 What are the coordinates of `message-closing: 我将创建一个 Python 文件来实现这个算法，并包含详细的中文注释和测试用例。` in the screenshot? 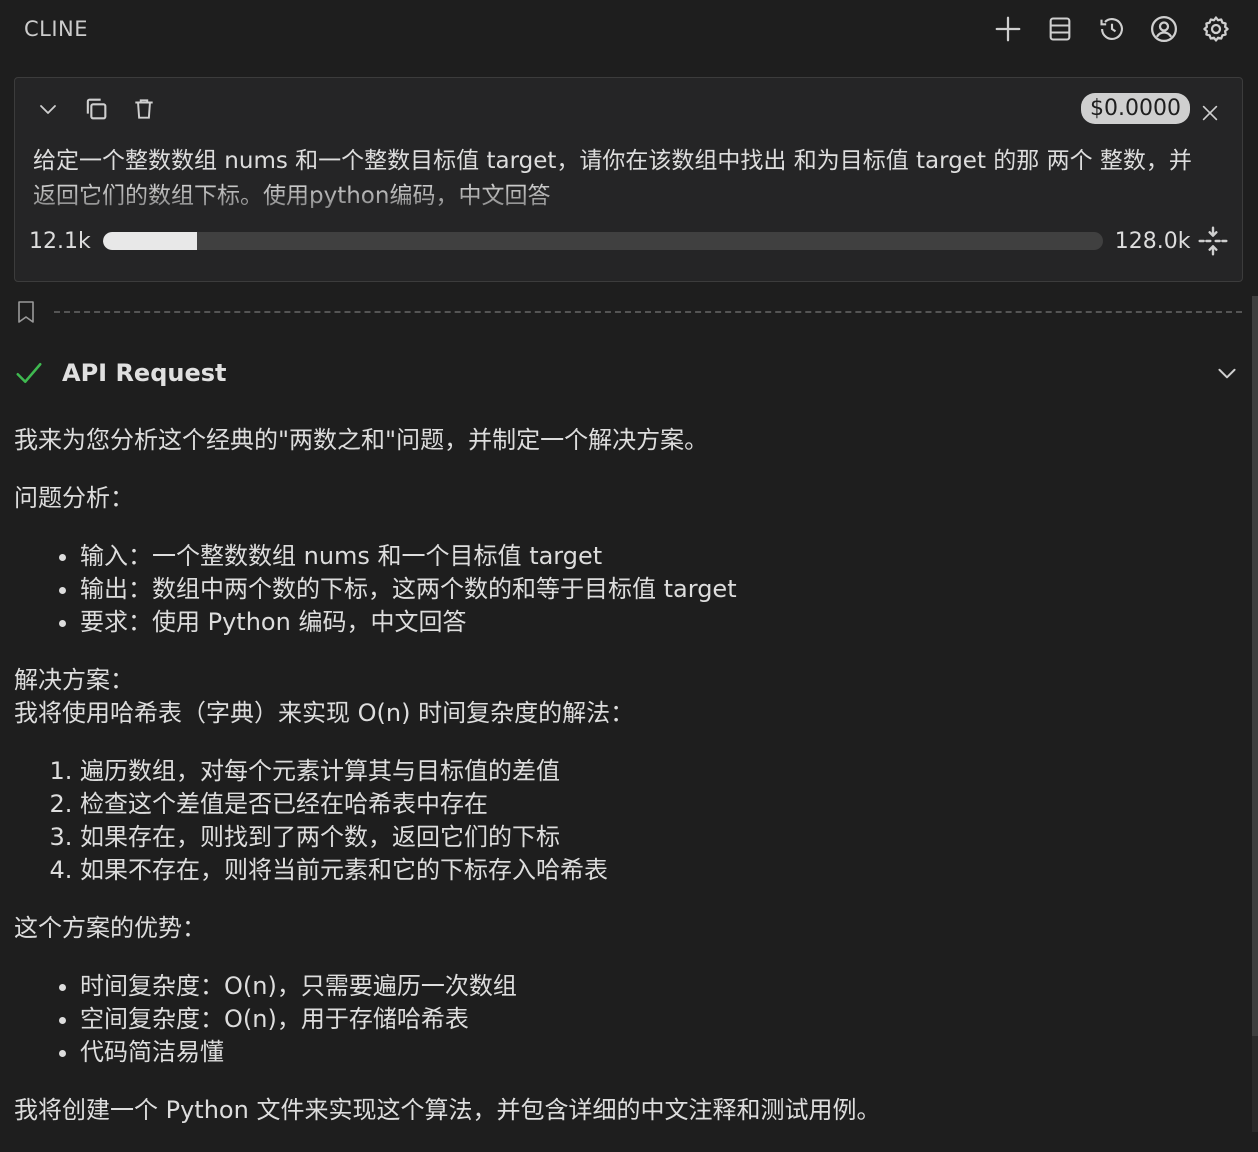 It's located at (447, 1110).